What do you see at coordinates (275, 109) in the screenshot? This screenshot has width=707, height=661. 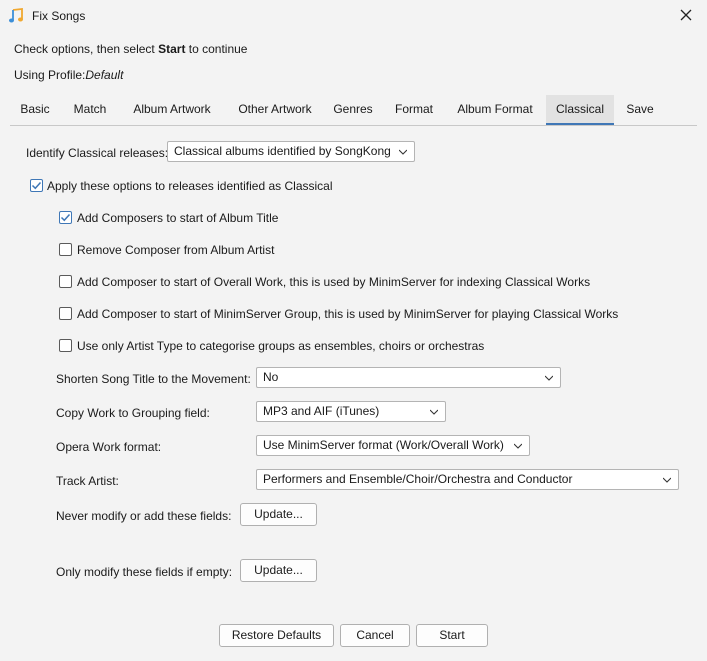 I see `tab-other-artwork: Other Artwork` at bounding box center [275, 109].